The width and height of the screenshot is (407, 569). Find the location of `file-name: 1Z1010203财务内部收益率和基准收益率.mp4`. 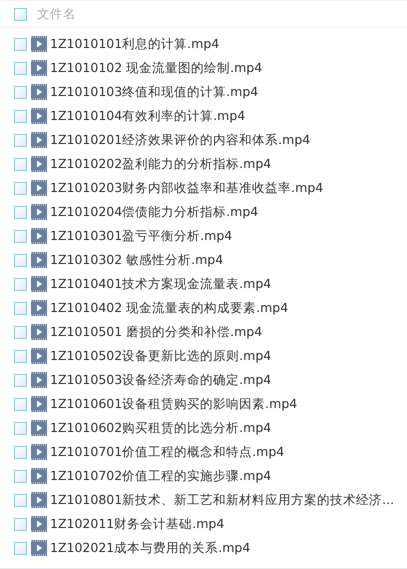

file-name: 1Z1010203财务内部收益率和基准收益率.mp4 is located at coordinates (187, 188).